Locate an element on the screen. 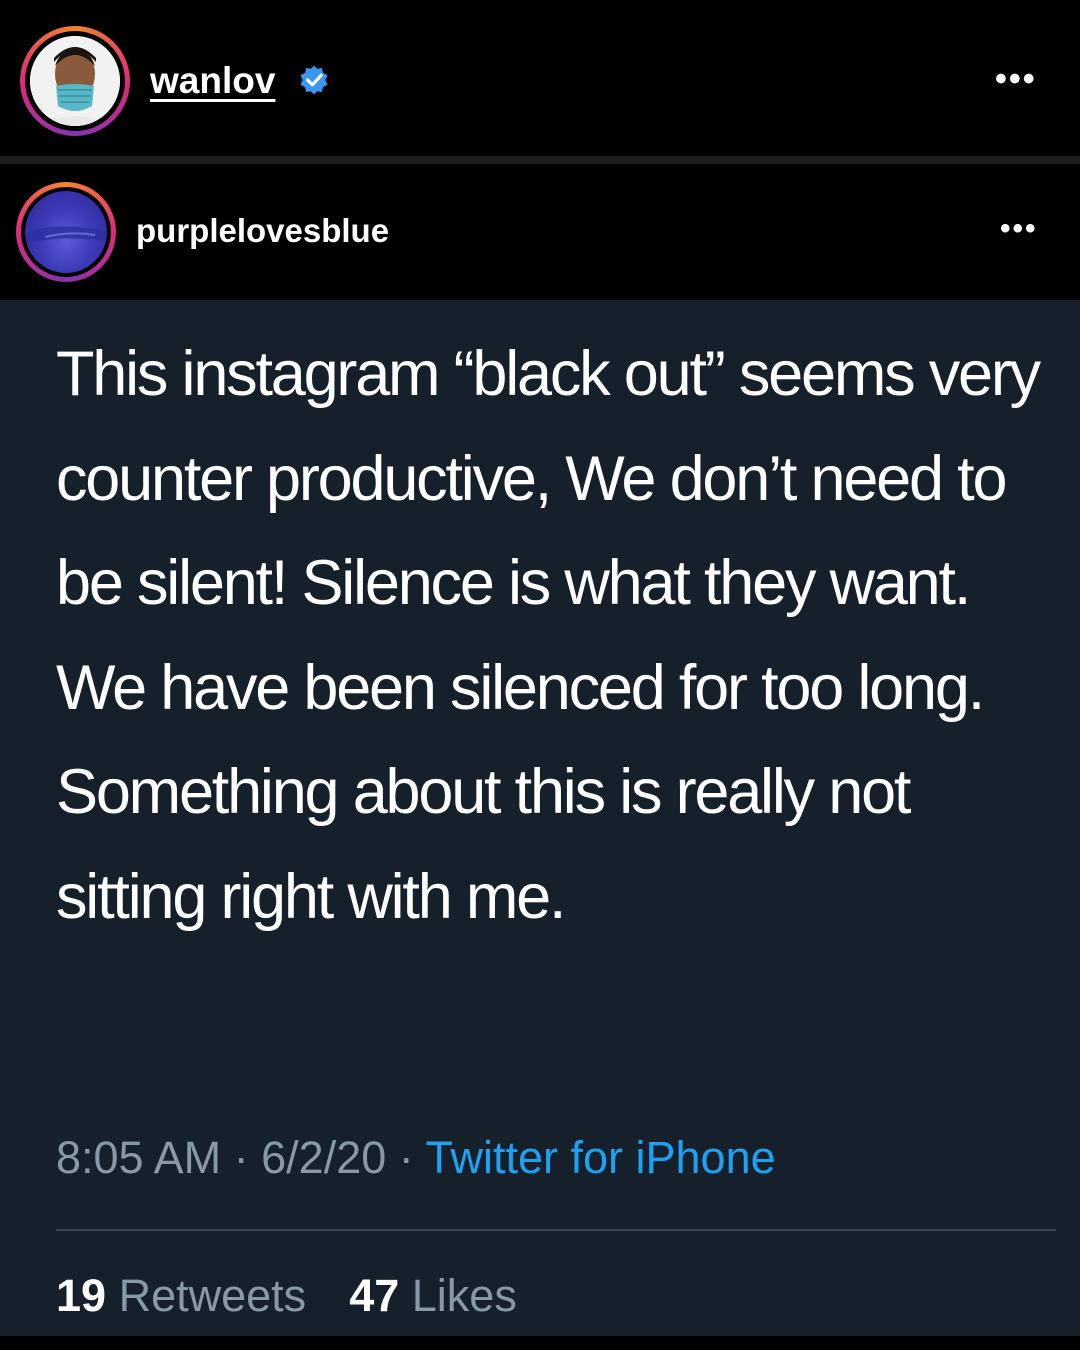 This screenshot has width=1080, height=1350. likes-count: 47 is located at coordinates (374, 1295).